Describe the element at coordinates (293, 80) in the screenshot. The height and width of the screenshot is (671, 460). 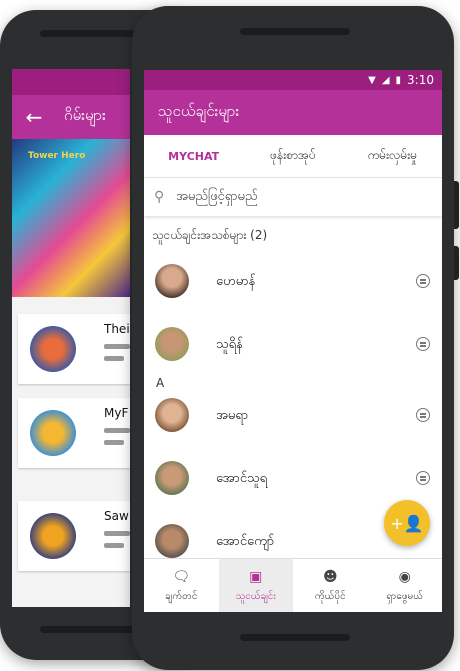
I see `status-bar: ▼ ◢ ▮ 3:10` at that location.